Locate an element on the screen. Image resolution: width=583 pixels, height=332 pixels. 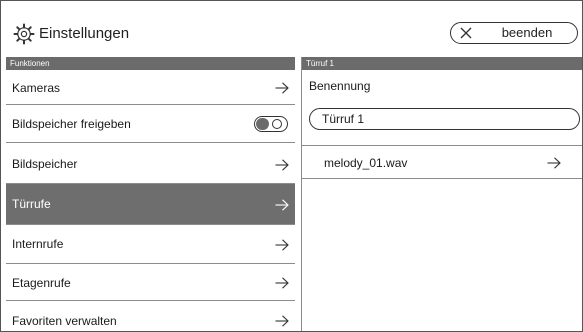
quit-button: beenden is located at coordinates (514, 33).